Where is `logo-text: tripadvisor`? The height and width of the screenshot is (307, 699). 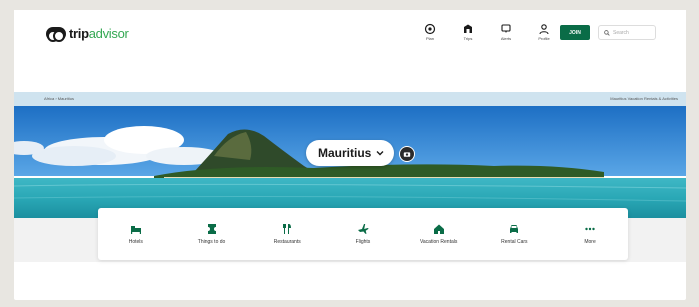
logo-text: tripadvisor is located at coordinates (99, 33).